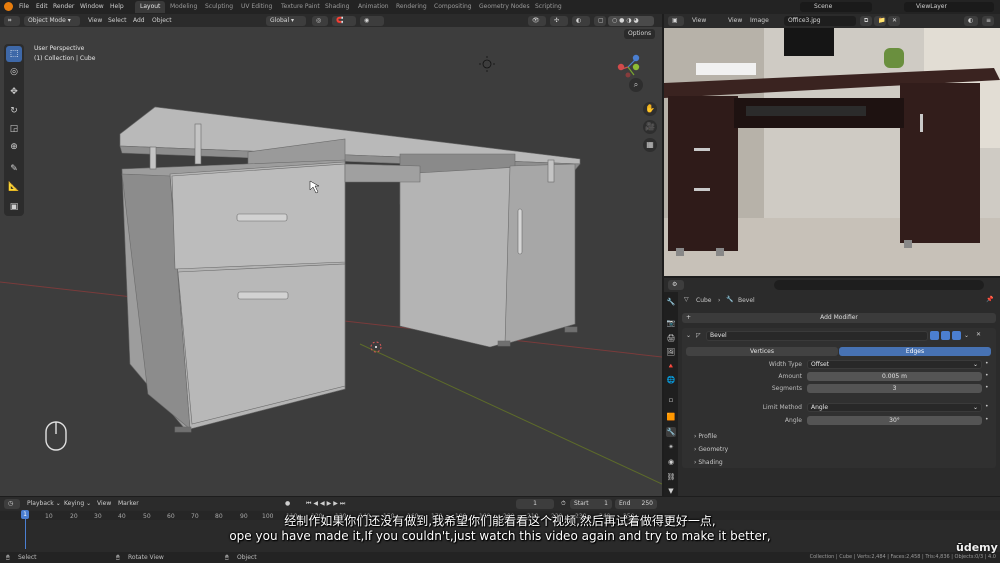  I want to click on modifier-dropdown-icon: ⌄, so click(966, 335).